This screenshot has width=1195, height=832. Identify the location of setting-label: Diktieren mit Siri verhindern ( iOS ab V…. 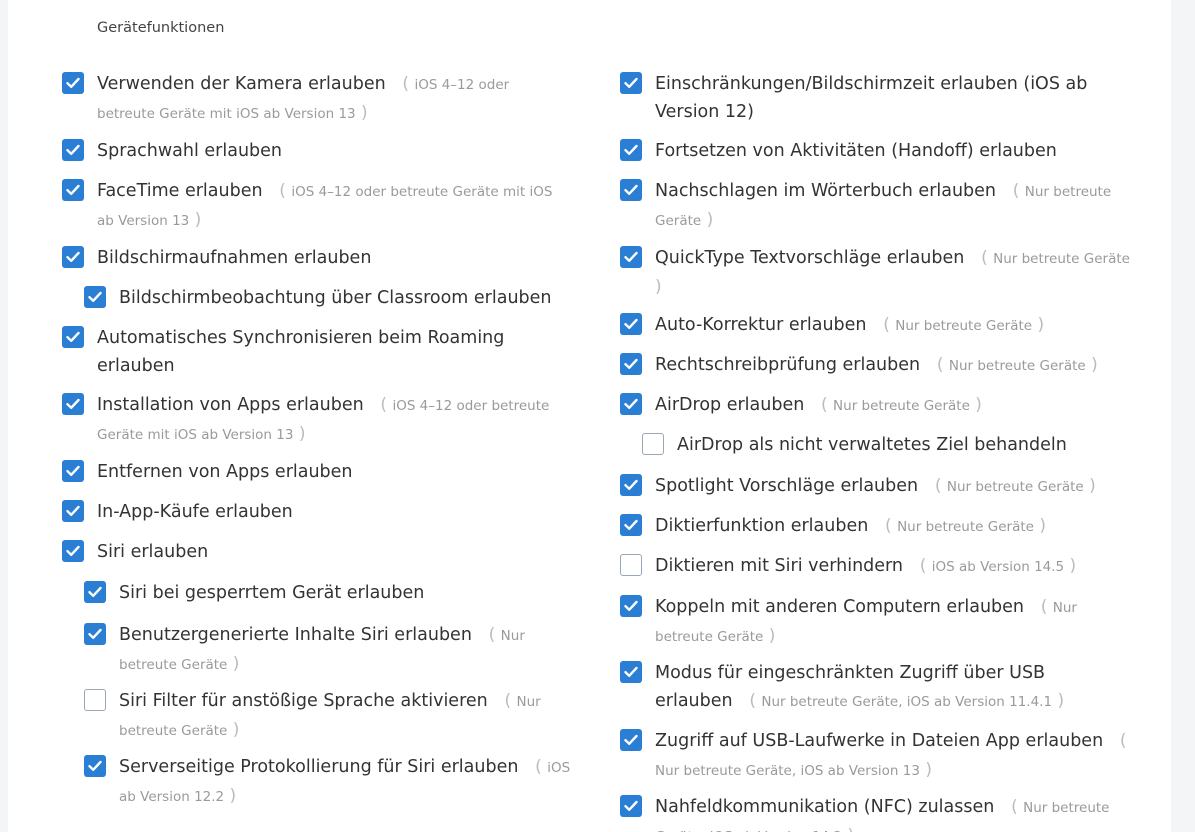
(895, 566).